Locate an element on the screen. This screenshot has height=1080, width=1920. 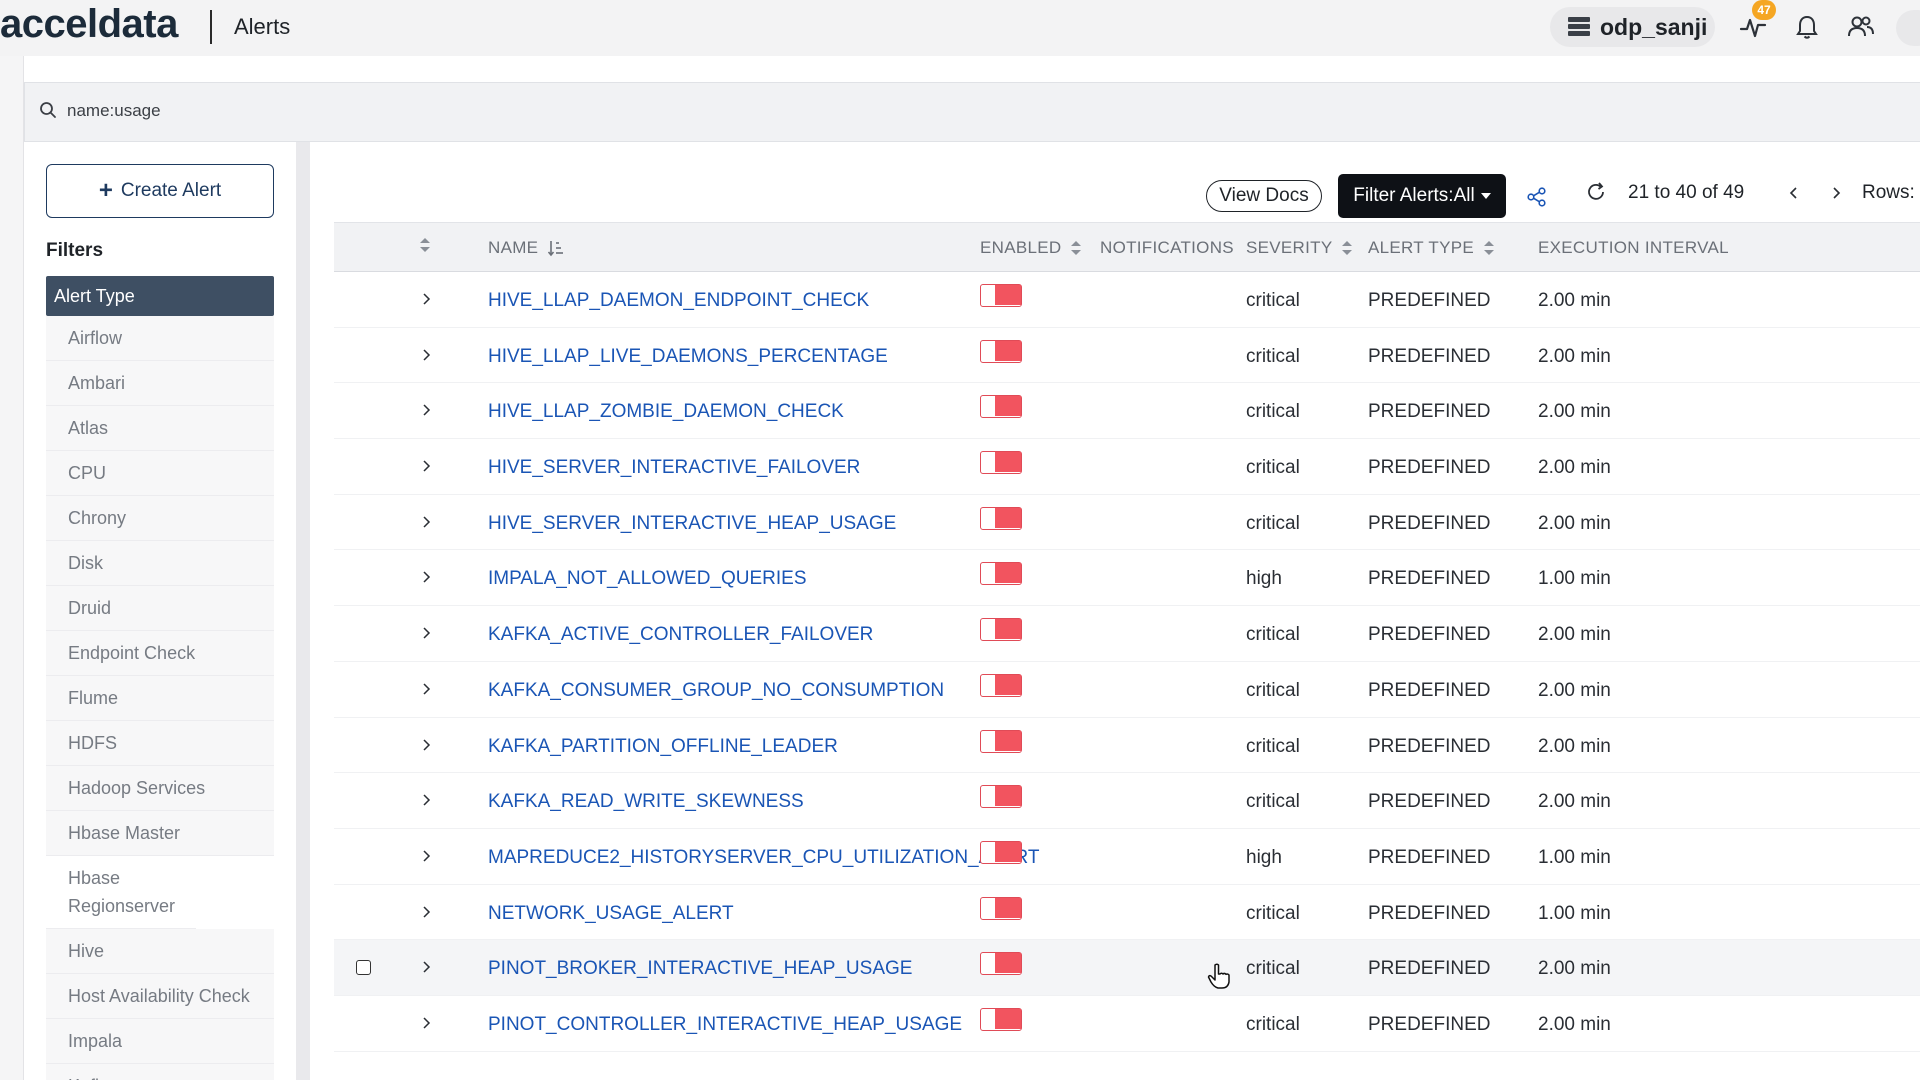
filter-item-impala: Impala is located at coordinates (160, 1041).